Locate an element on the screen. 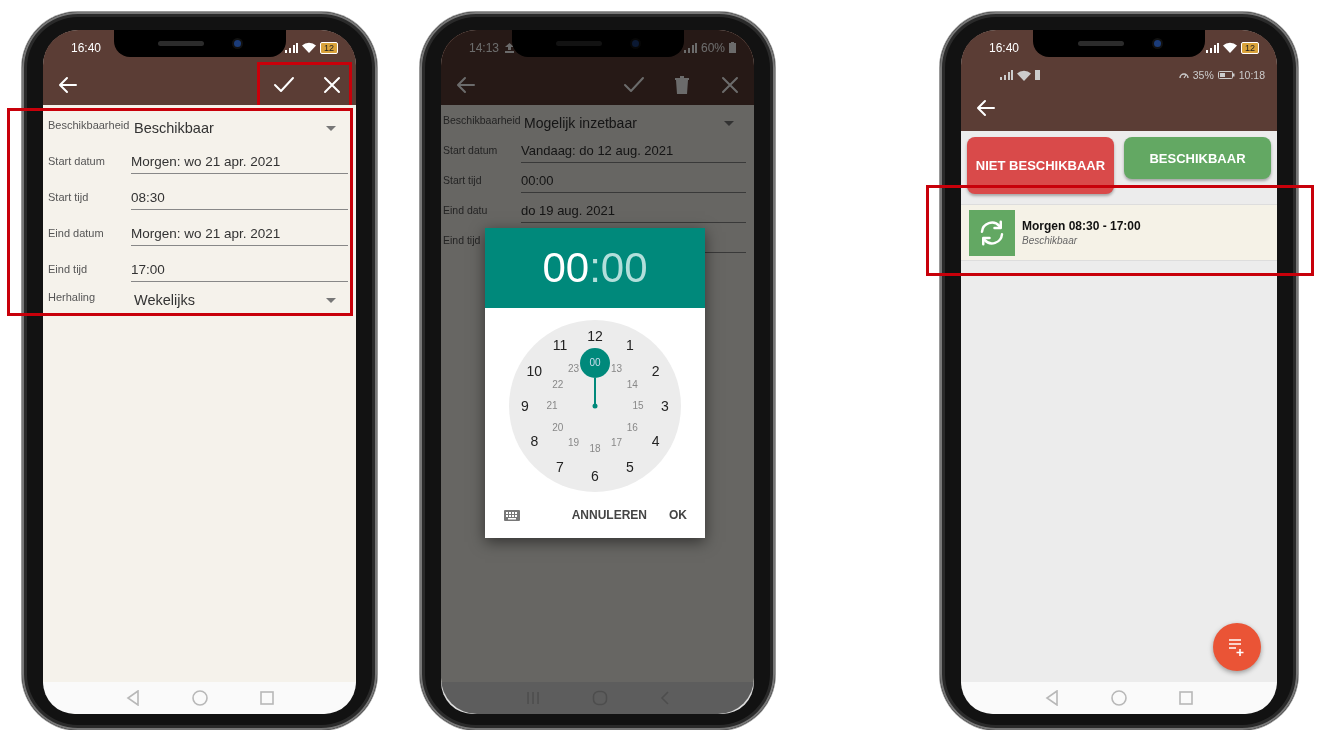  clock-number: 3 is located at coordinates (665, 406).